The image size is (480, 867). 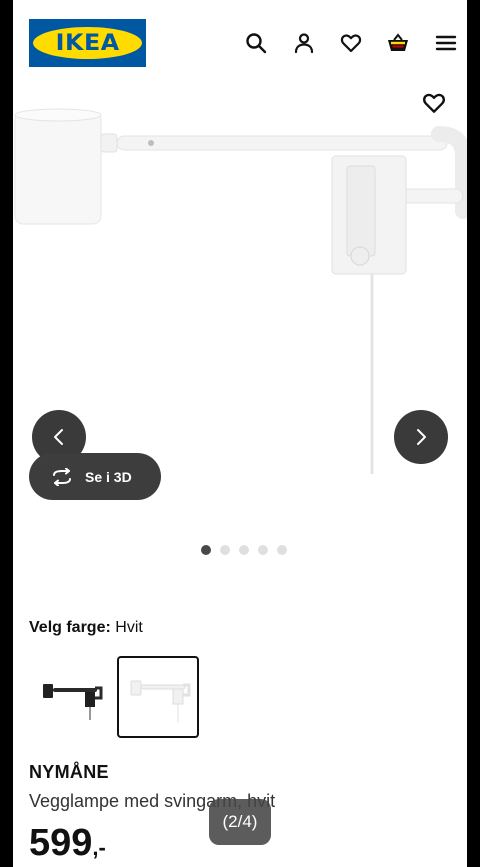 I want to click on rotate-3d-icon, so click(x=62, y=476).